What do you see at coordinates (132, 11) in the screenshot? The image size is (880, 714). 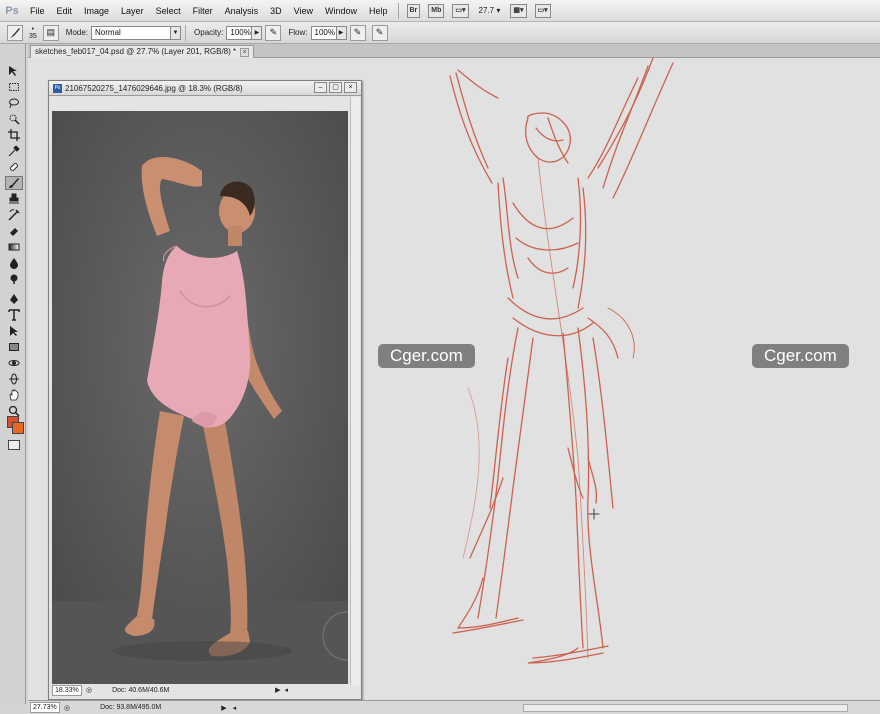 I see `menu-layer: Layer` at bounding box center [132, 11].